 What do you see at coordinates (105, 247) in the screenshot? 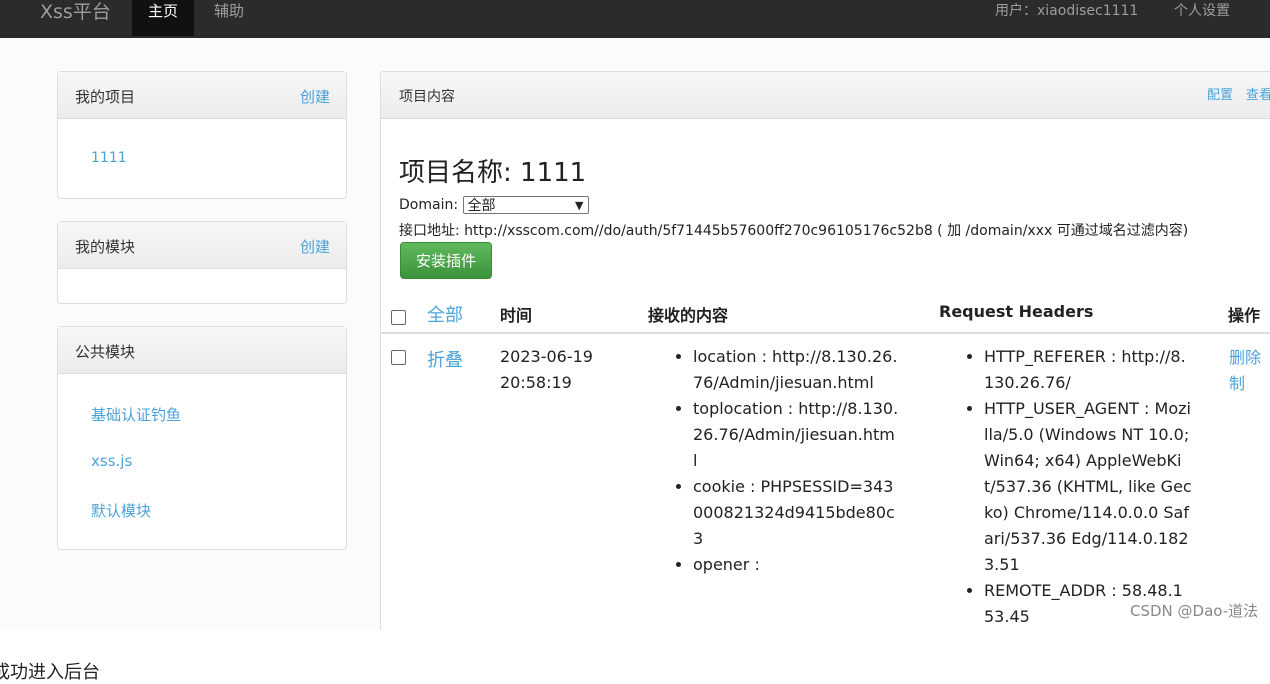
I see `my-modules-title: 我的模块` at bounding box center [105, 247].